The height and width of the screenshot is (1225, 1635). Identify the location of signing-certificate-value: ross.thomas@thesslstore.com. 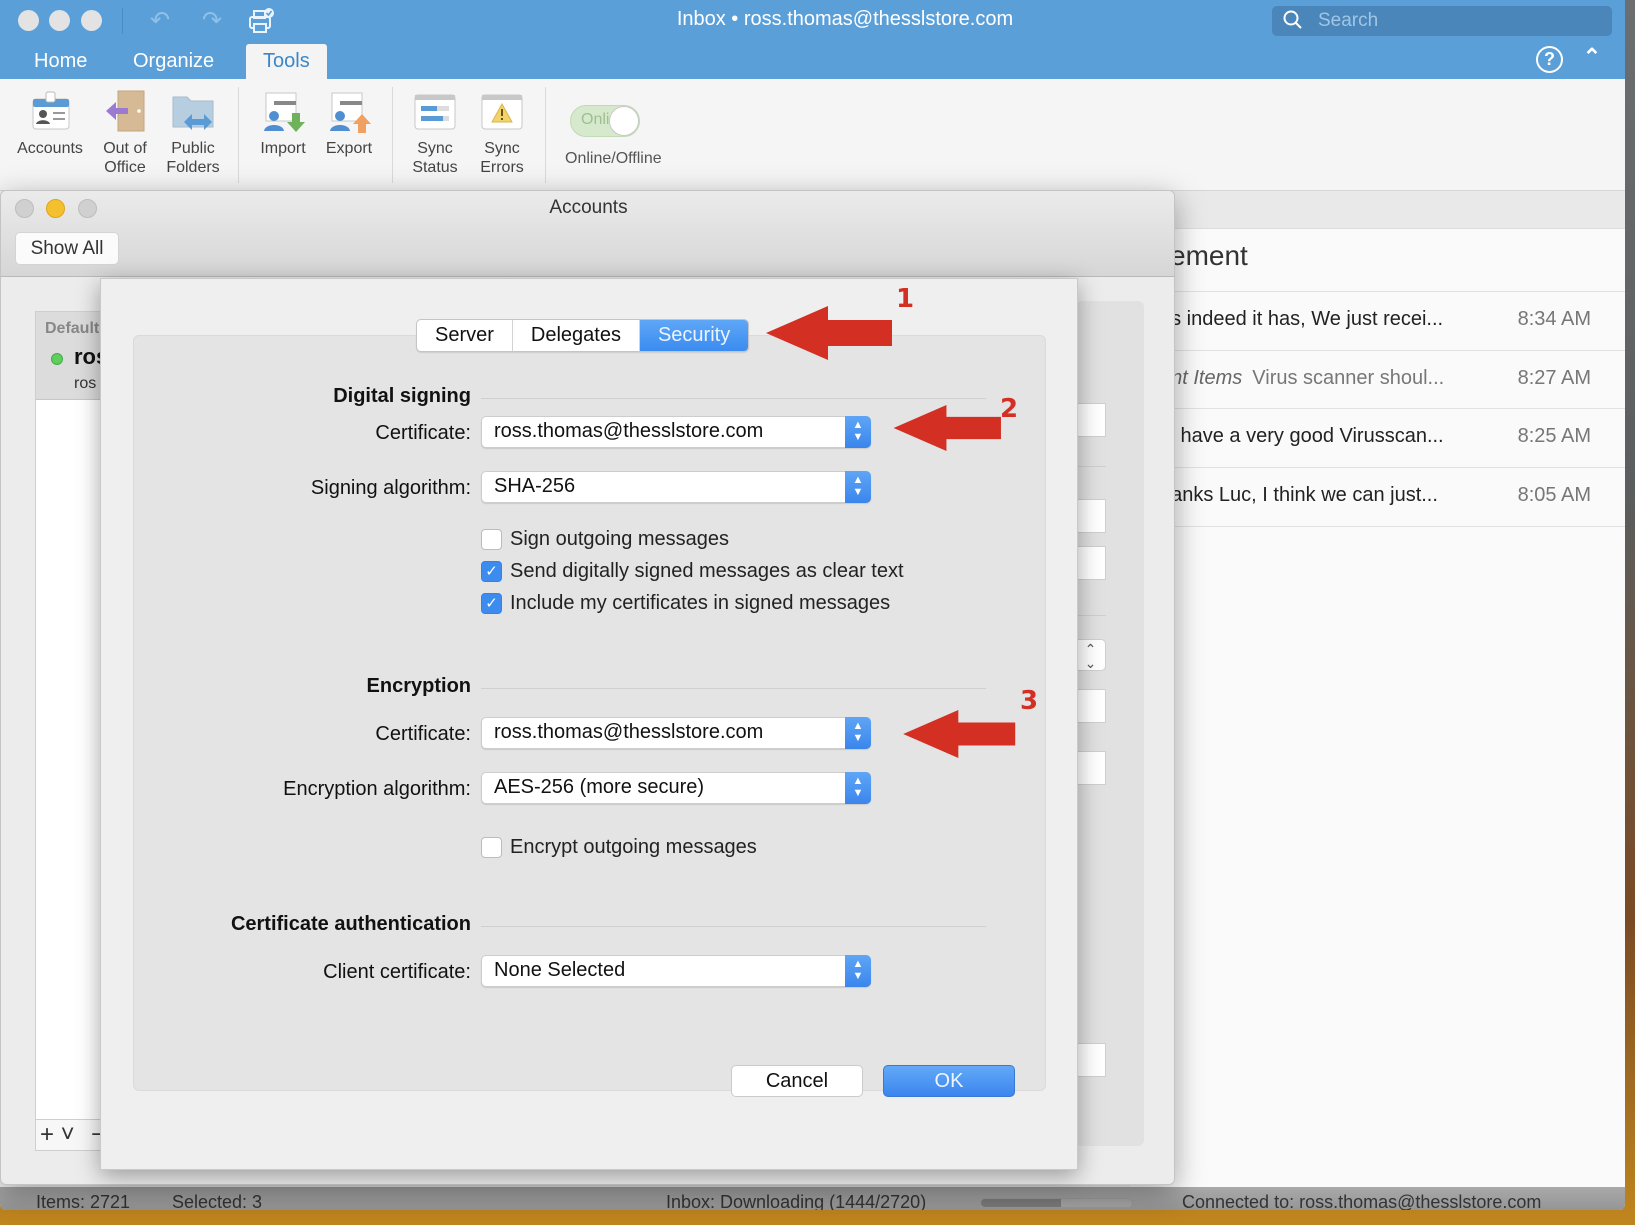
(629, 431).